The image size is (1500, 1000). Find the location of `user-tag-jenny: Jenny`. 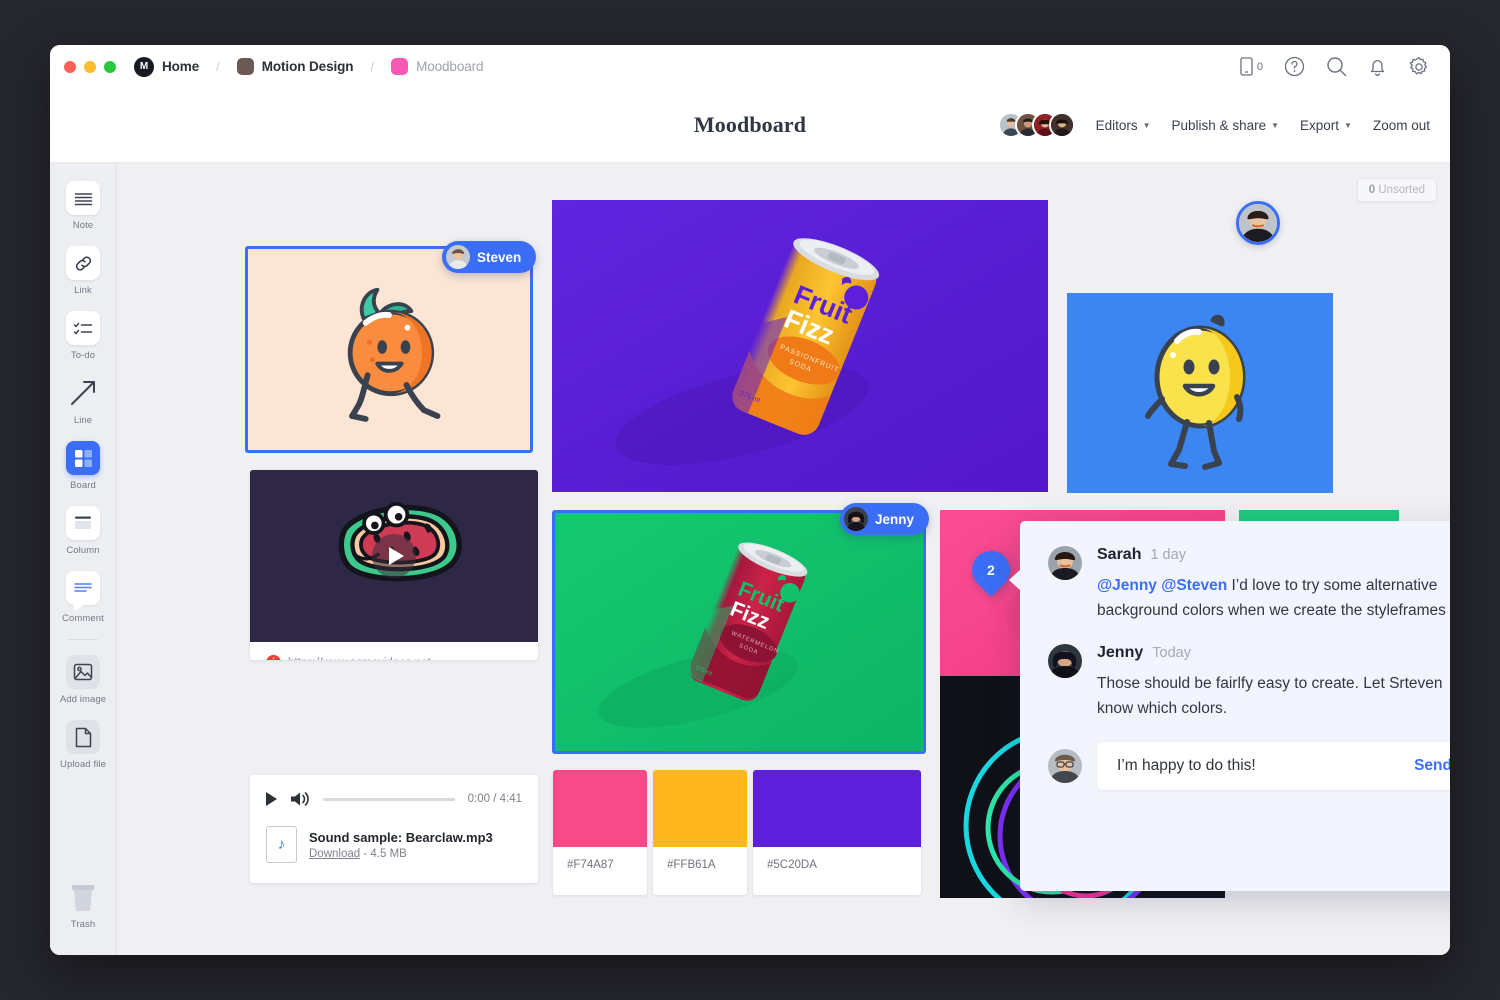

user-tag-jenny: Jenny is located at coordinates (885, 519).